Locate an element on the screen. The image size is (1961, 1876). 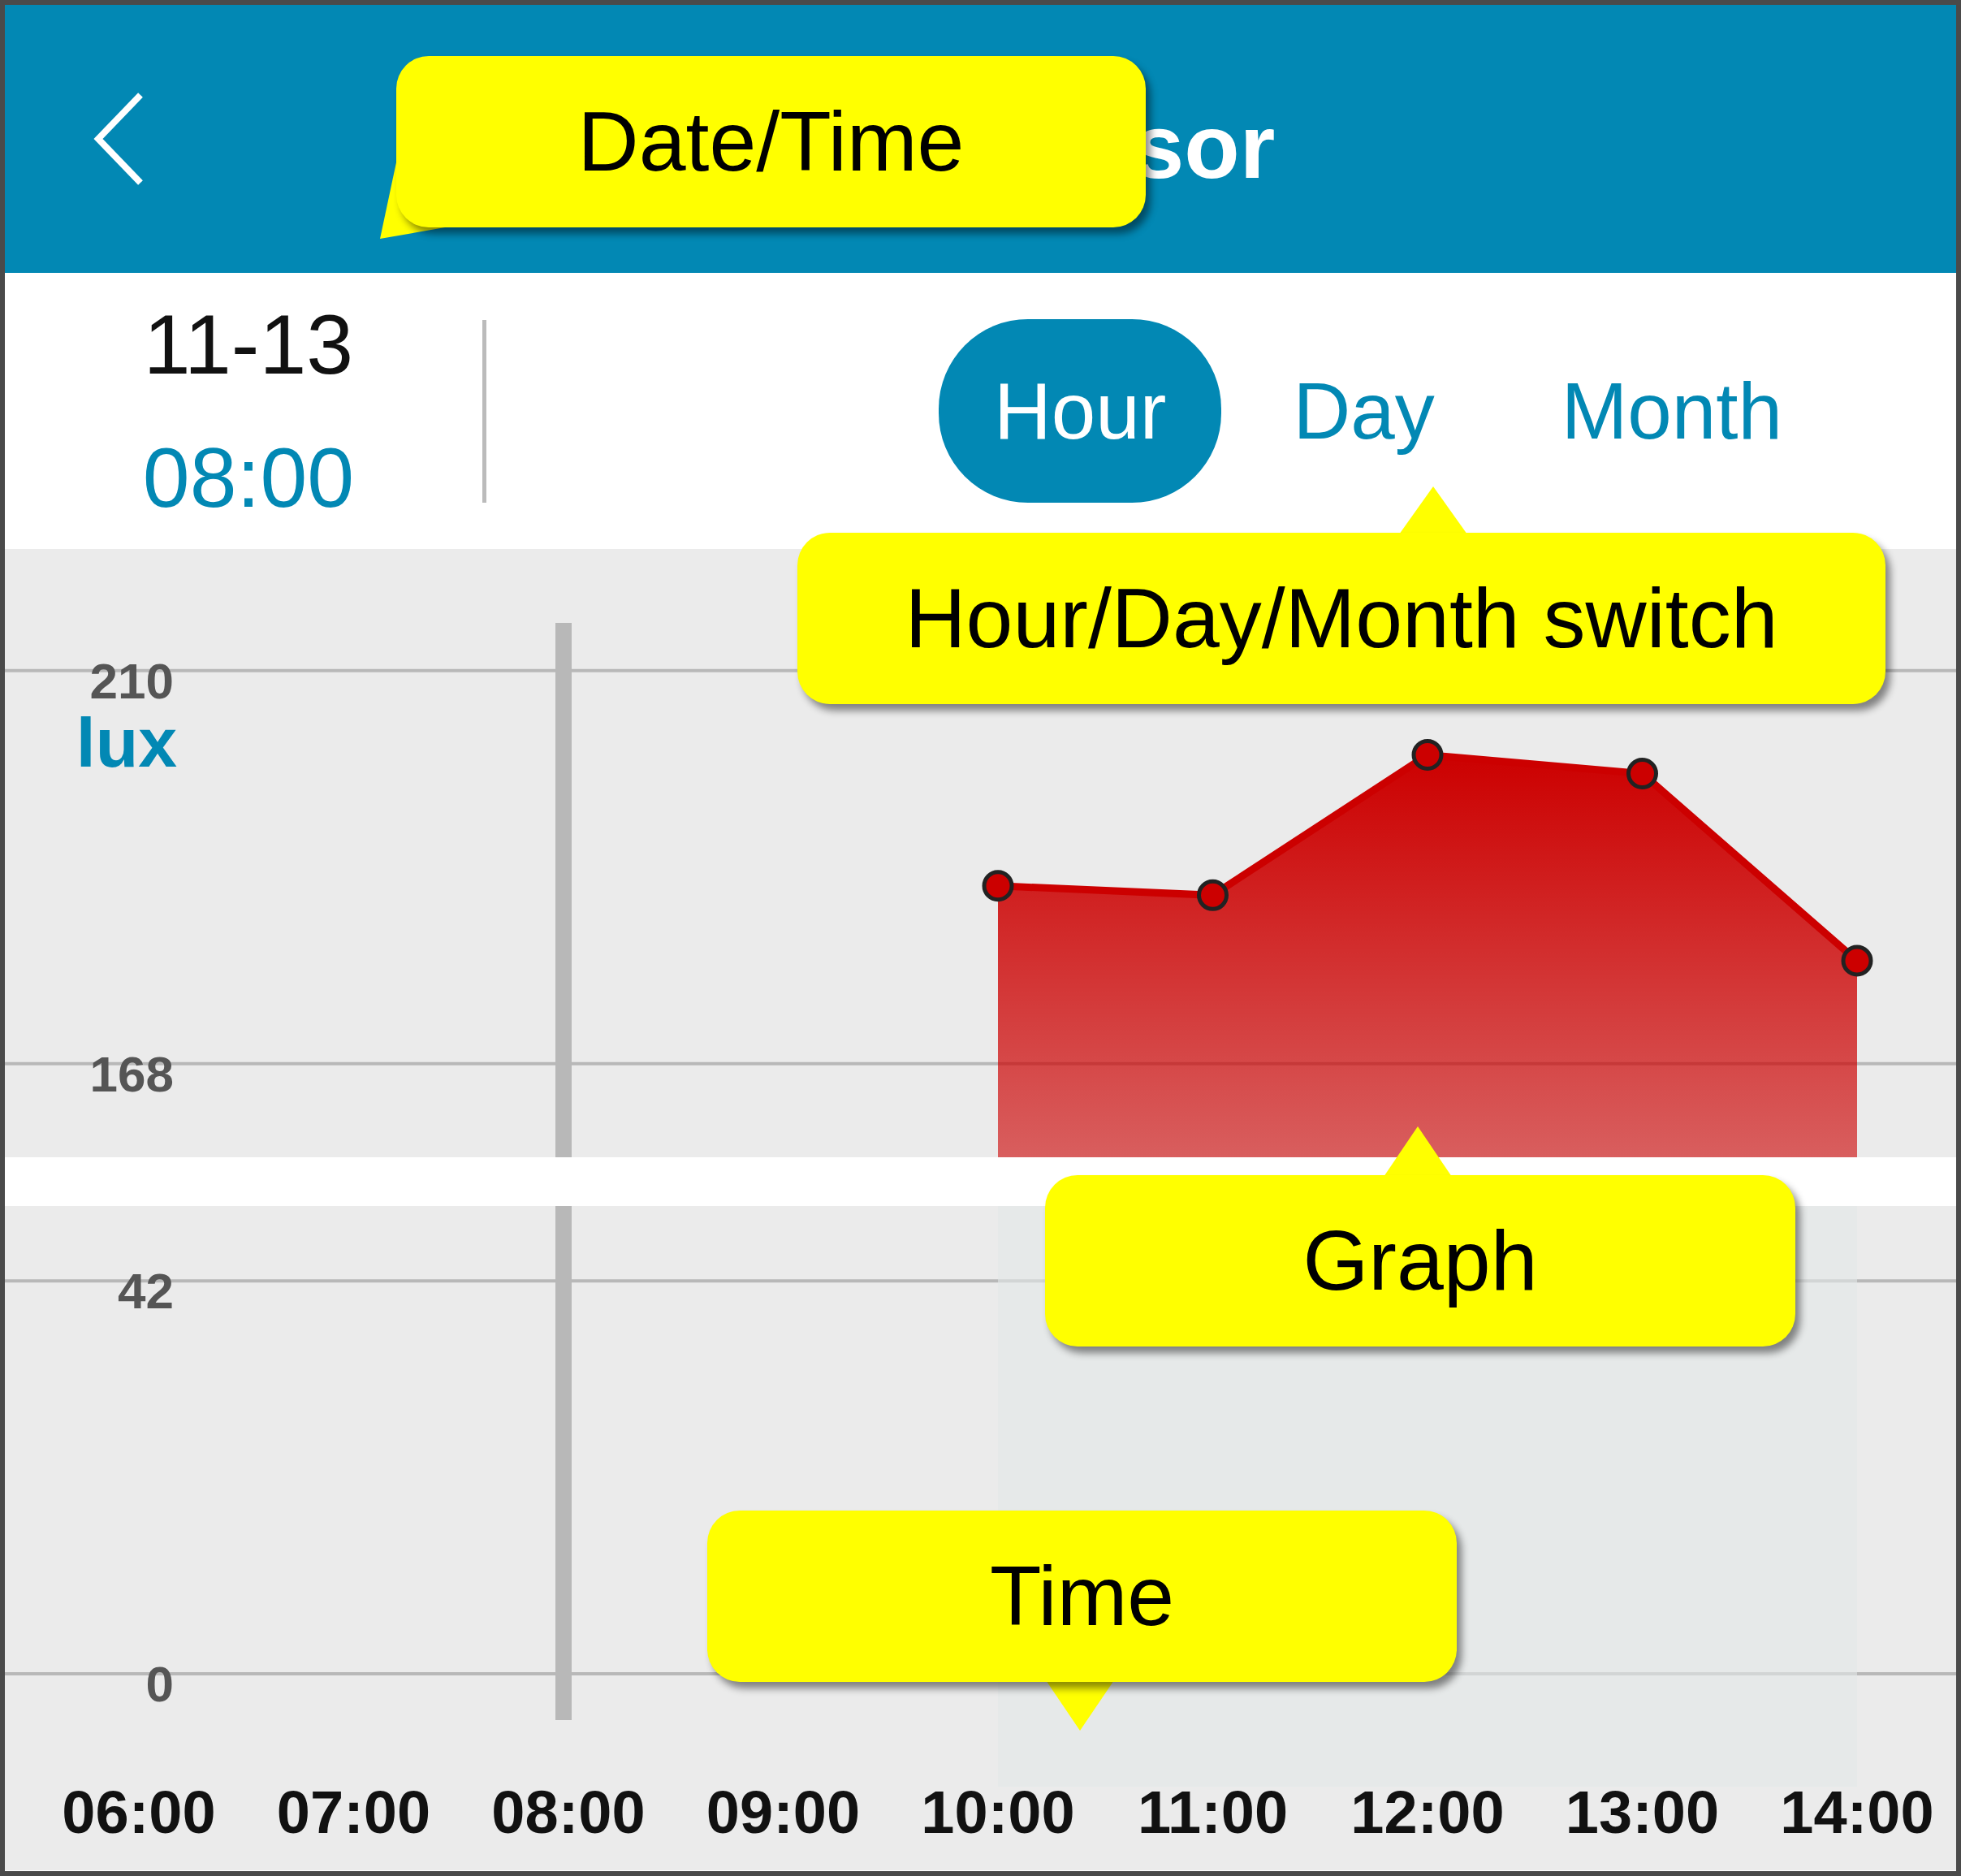
x-axis-label: 12:00 is located at coordinates (1427, 1812).